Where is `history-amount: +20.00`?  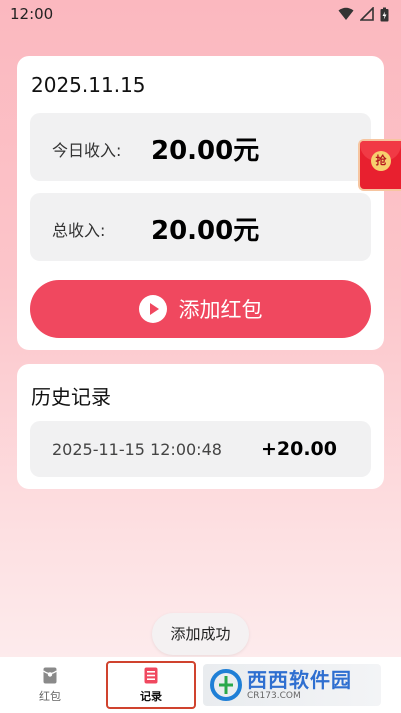 history-amount: +20.00 is located at coordinates (298, 449).